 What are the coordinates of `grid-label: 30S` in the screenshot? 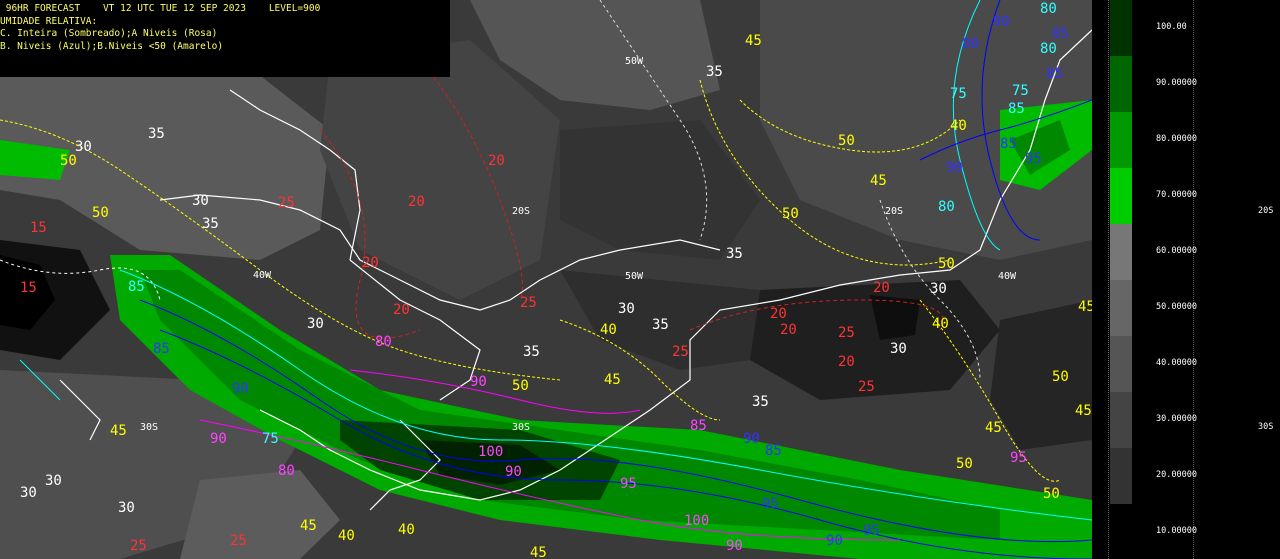 It's located at (149, 427).